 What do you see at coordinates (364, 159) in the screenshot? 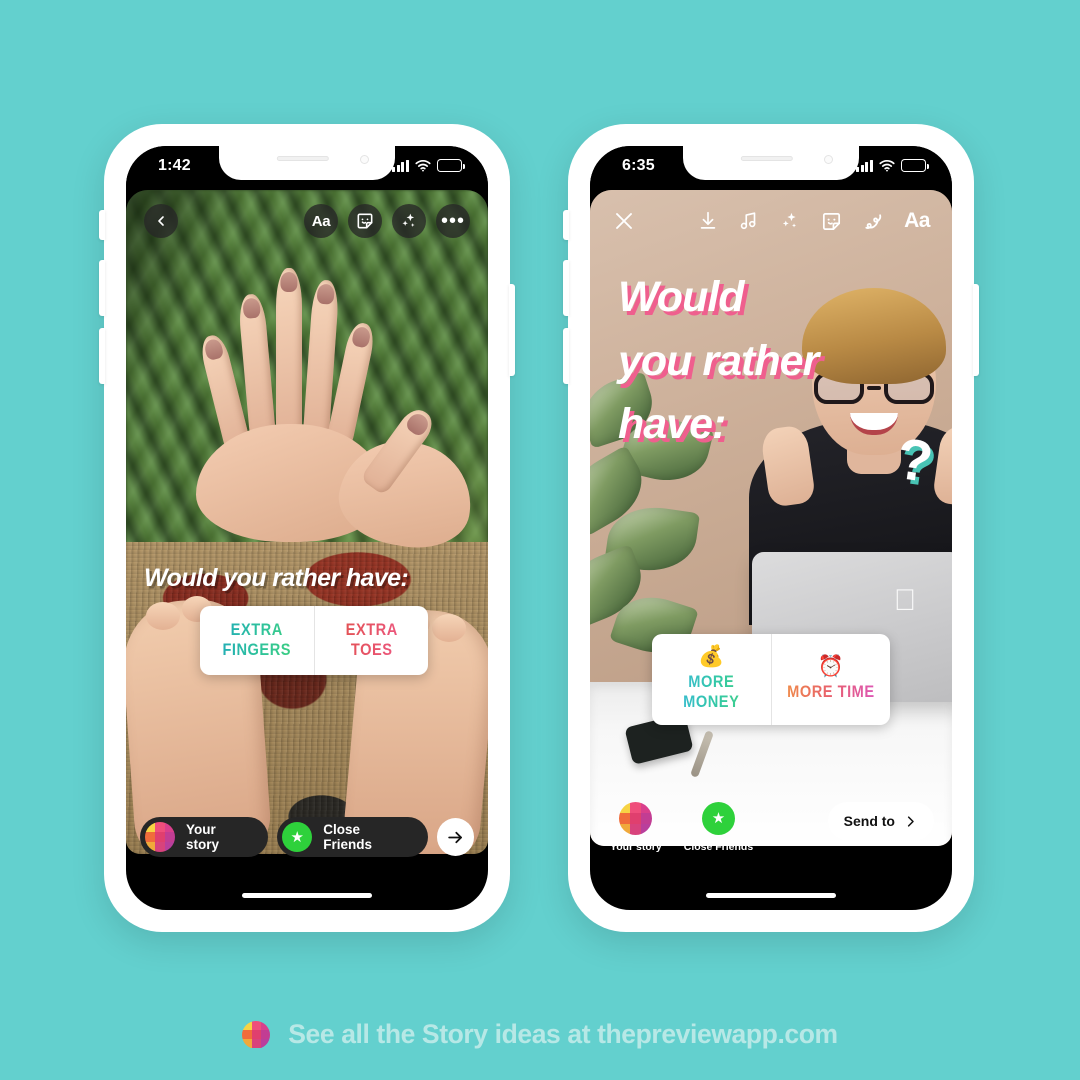
I see `front-camera` at bounding box center [364, 159].